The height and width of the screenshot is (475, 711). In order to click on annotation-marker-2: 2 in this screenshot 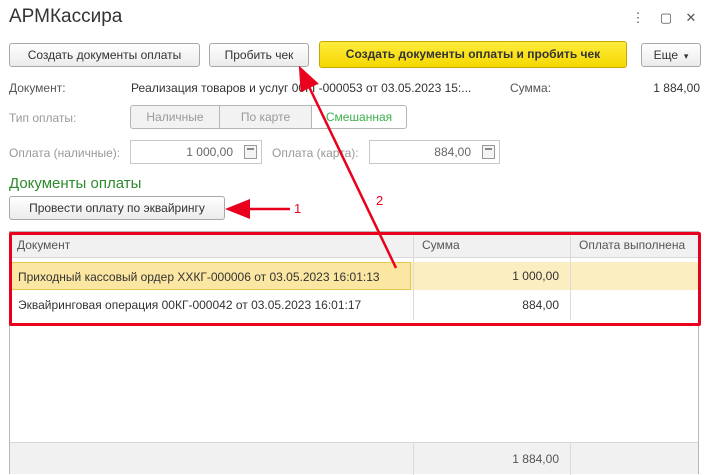, I will do `click(380, 200)`.